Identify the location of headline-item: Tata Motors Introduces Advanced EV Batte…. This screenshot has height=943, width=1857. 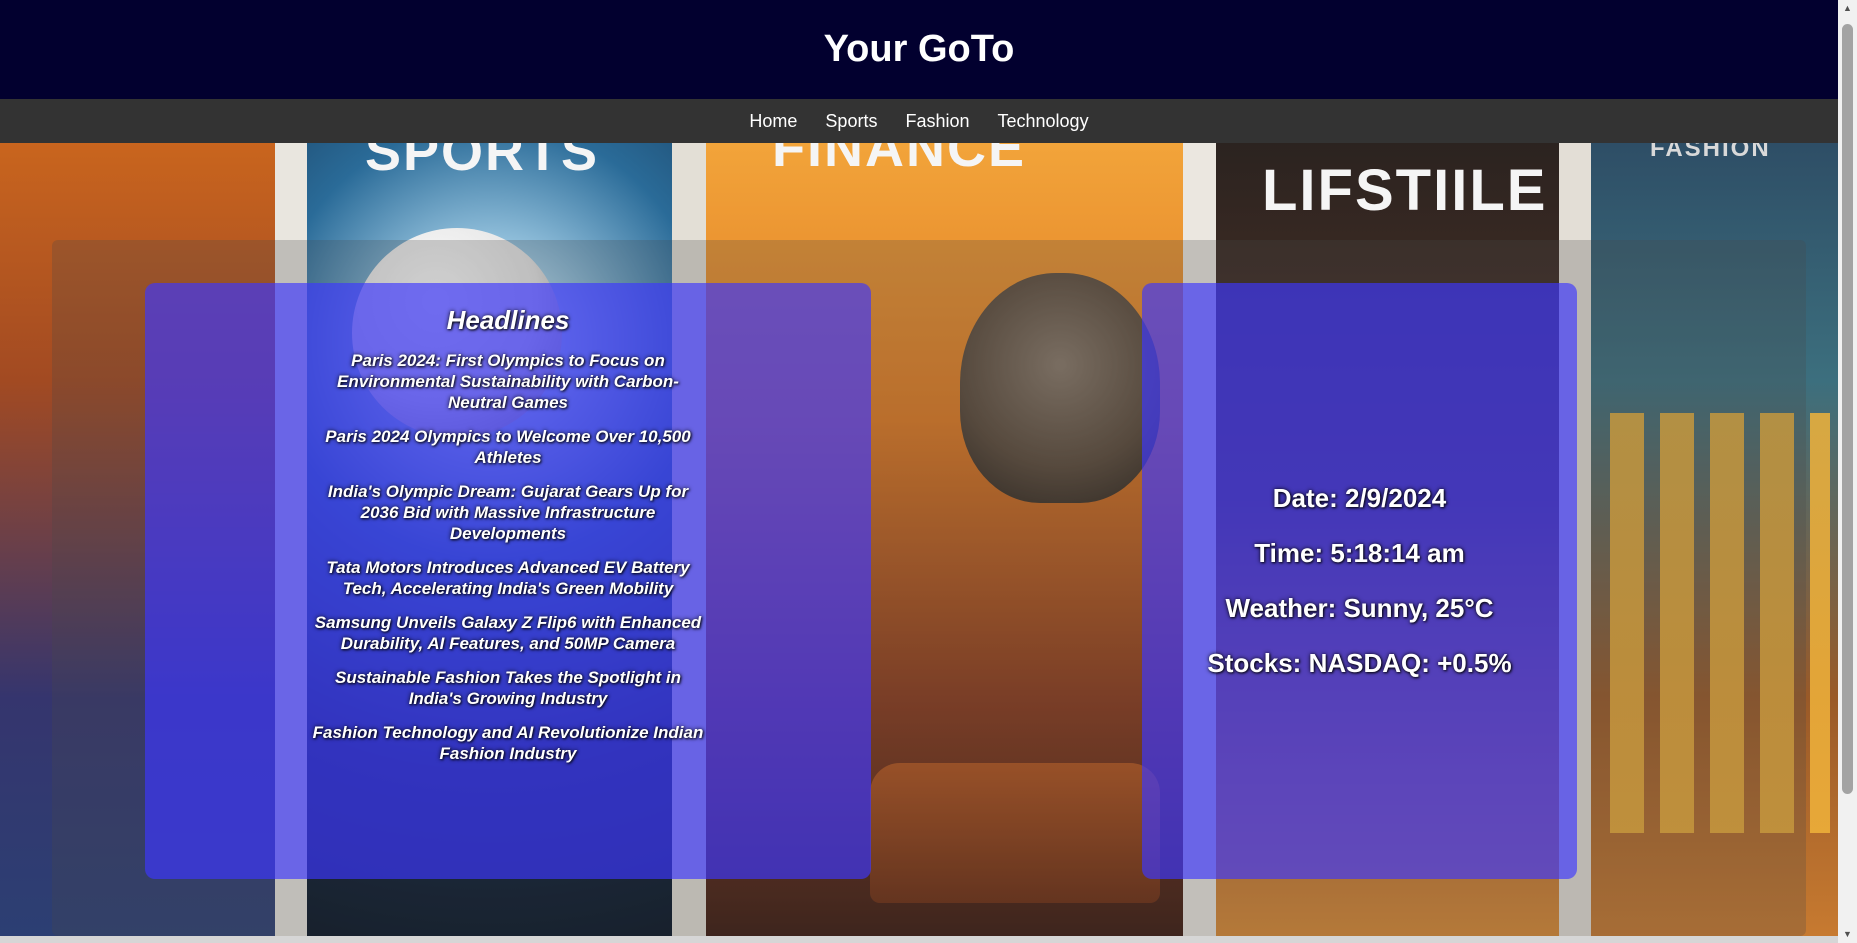
(508, 578).